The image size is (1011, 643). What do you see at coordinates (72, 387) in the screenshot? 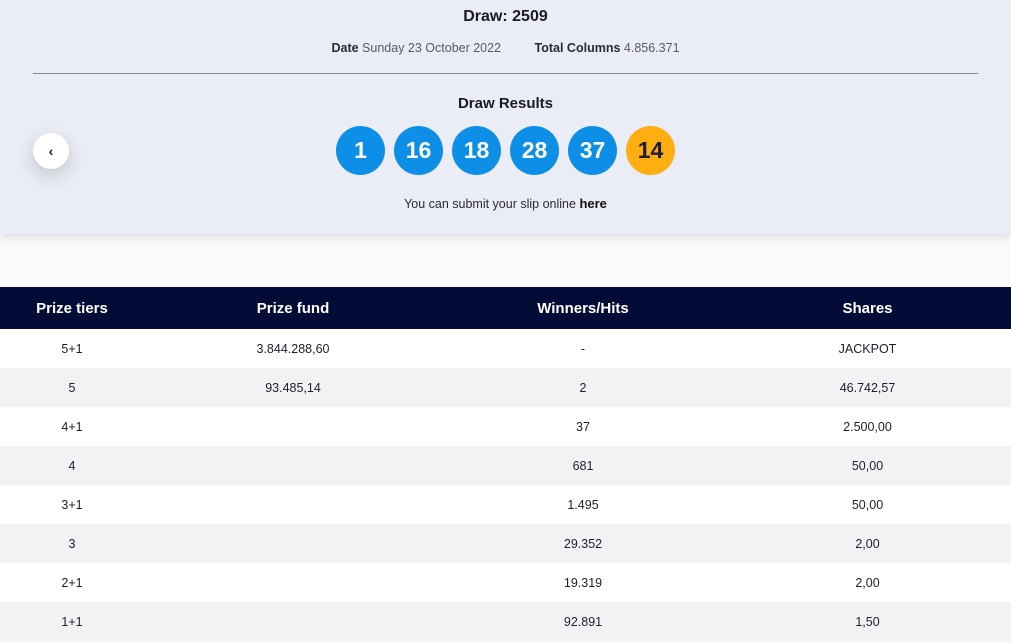
I see `prize-tier: 5` at bounding box center [72, 387].